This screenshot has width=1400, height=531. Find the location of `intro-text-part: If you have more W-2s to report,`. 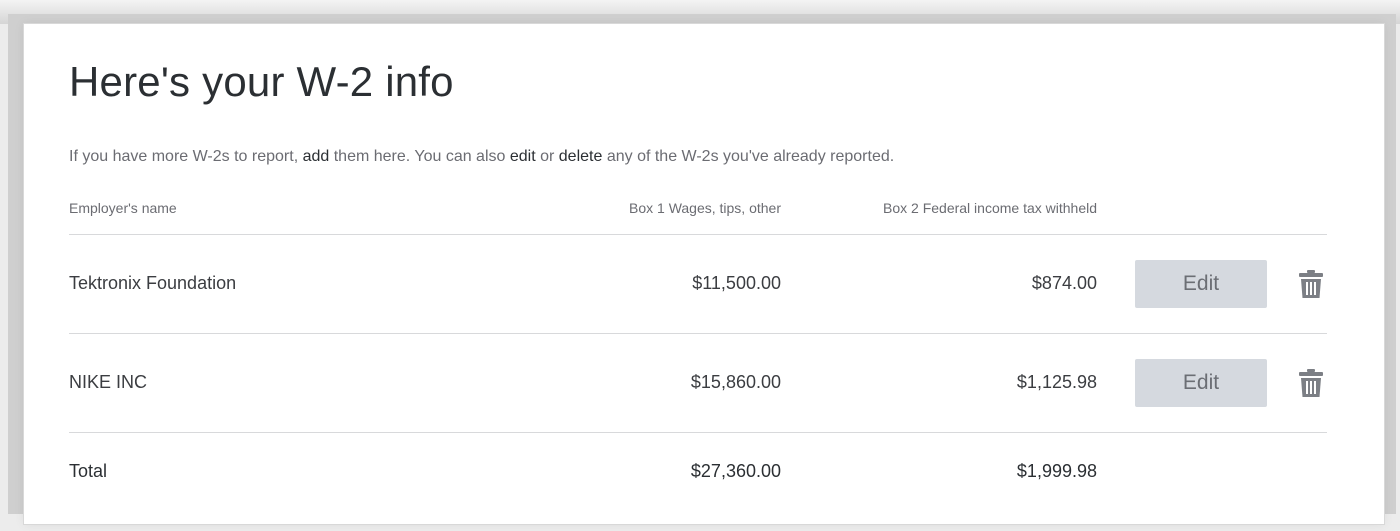

intro-text-part: If you have more W-2s to report, is located at coordinates (186, 156).